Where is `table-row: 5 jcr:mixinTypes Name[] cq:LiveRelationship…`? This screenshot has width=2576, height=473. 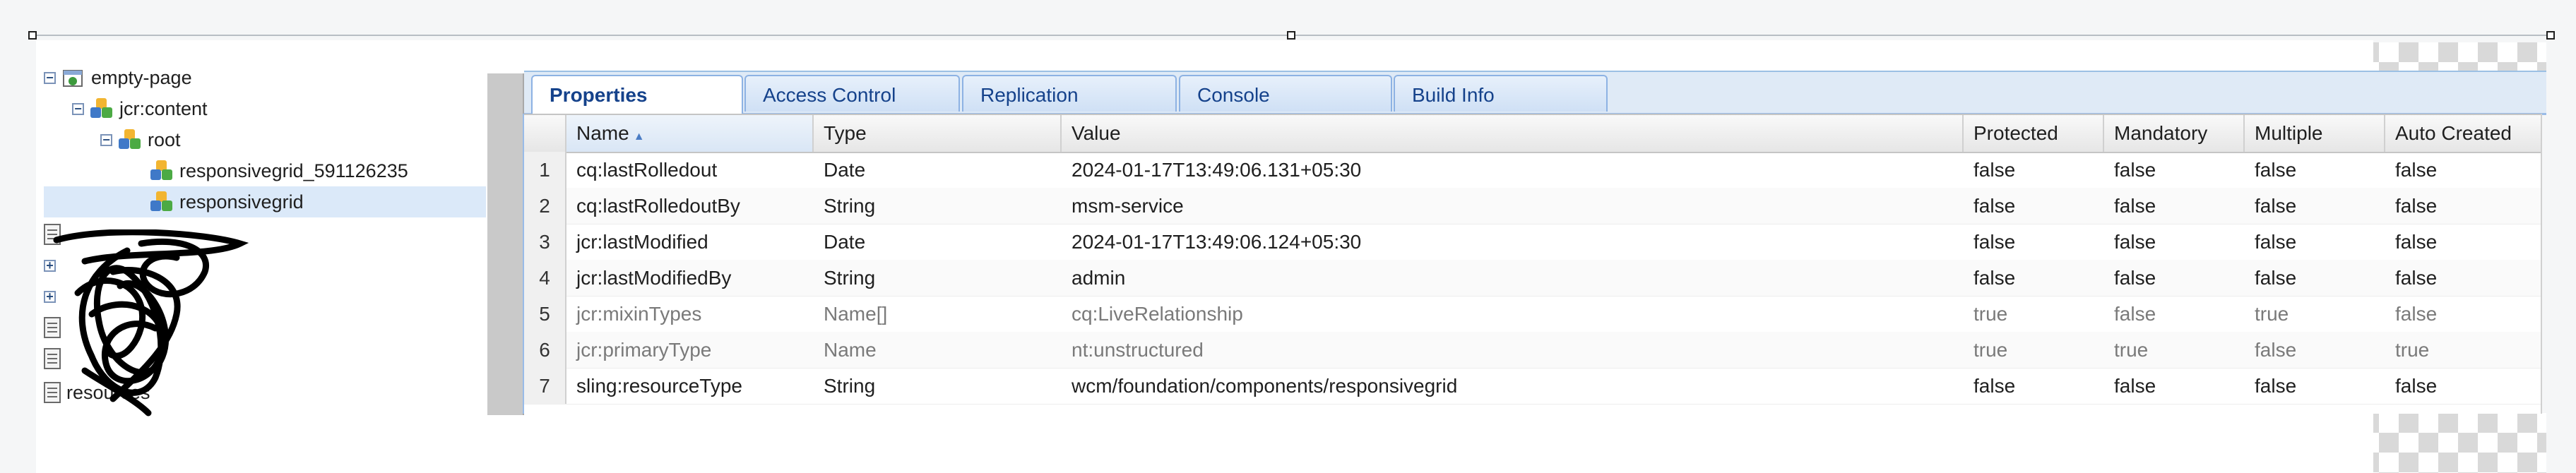
table-row: 5 jcr:mixinTypes Name[] cq:LiveRelationship… is located at coordinates (1532, 314).